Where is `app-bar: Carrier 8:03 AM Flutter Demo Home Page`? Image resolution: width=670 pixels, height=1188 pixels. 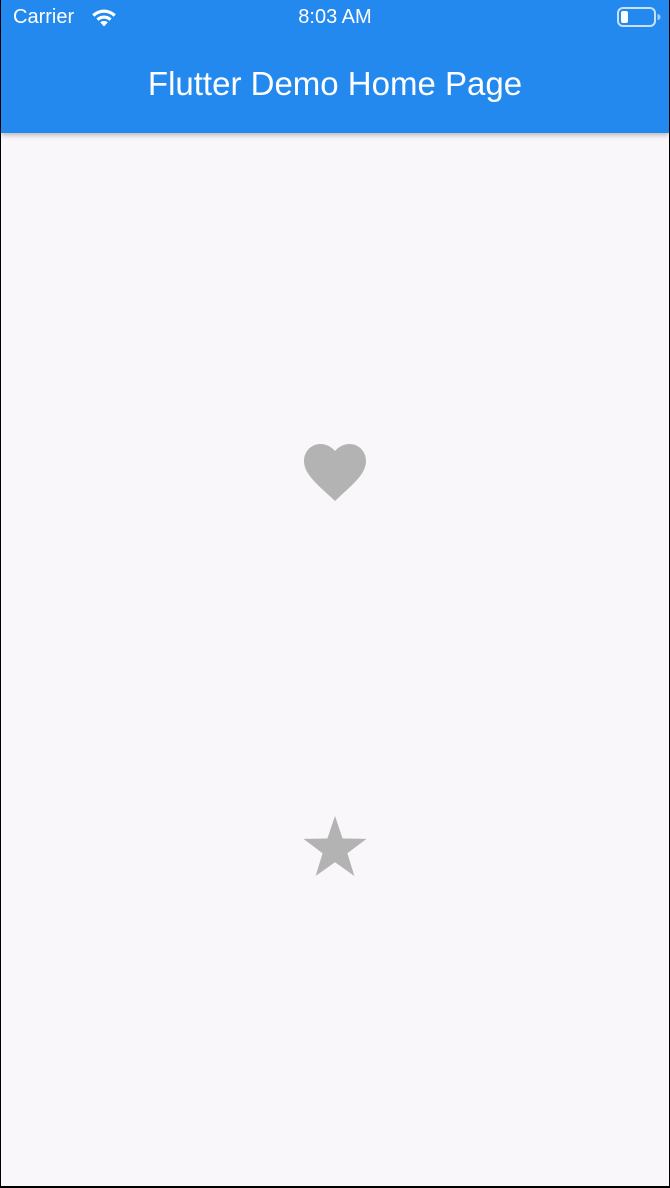 app-bar: Carrier 8:03 AM Flutter Demo Home Page is located at coordinates (335, 66).